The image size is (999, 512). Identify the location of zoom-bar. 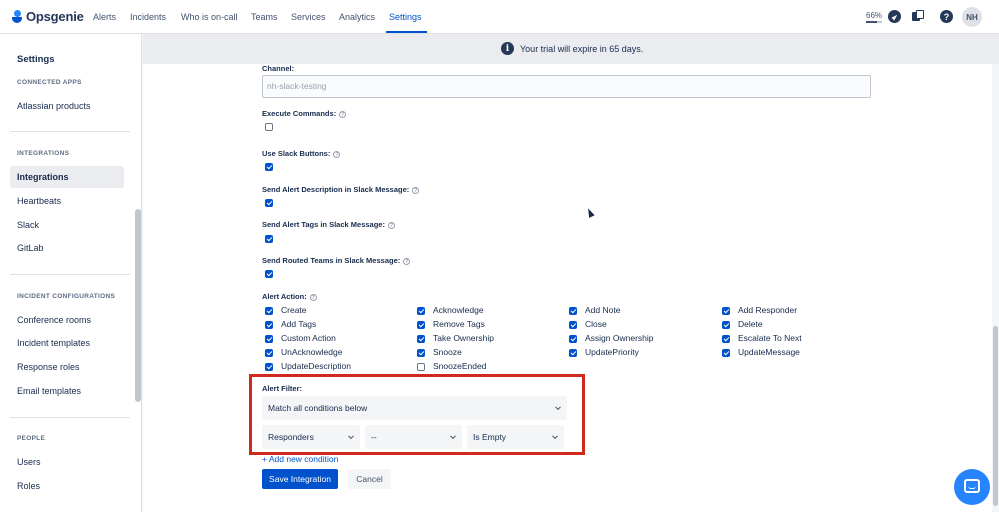
(874, 22).